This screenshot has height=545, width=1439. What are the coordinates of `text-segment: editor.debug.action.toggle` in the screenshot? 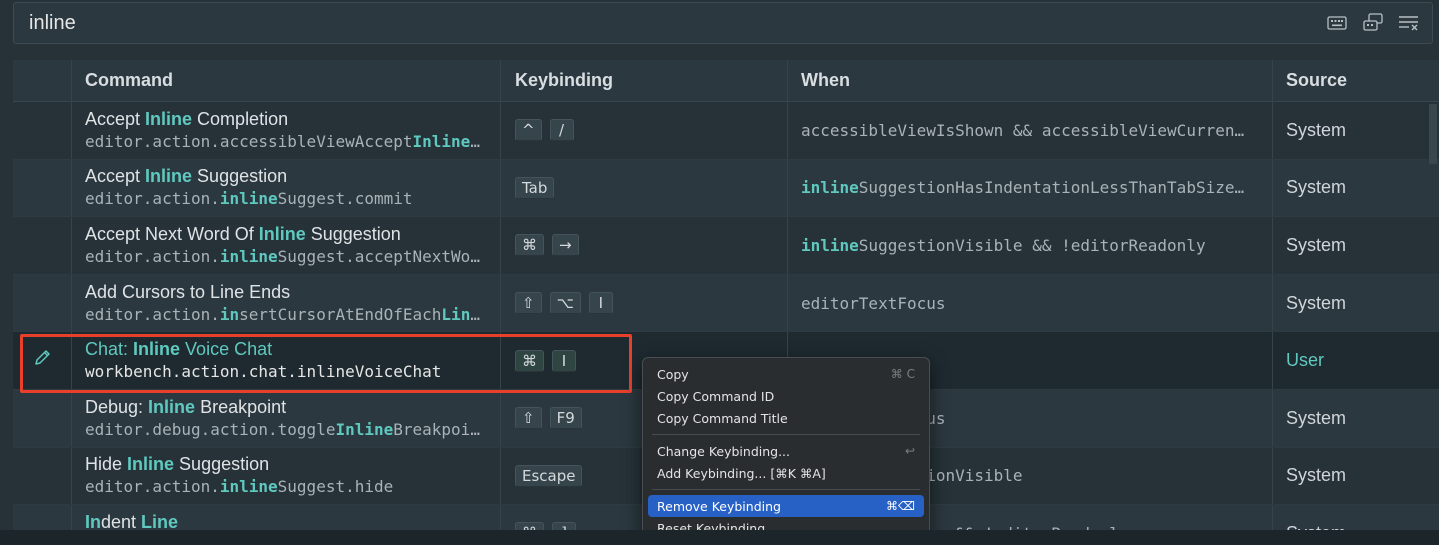 It's located at (210, 429).